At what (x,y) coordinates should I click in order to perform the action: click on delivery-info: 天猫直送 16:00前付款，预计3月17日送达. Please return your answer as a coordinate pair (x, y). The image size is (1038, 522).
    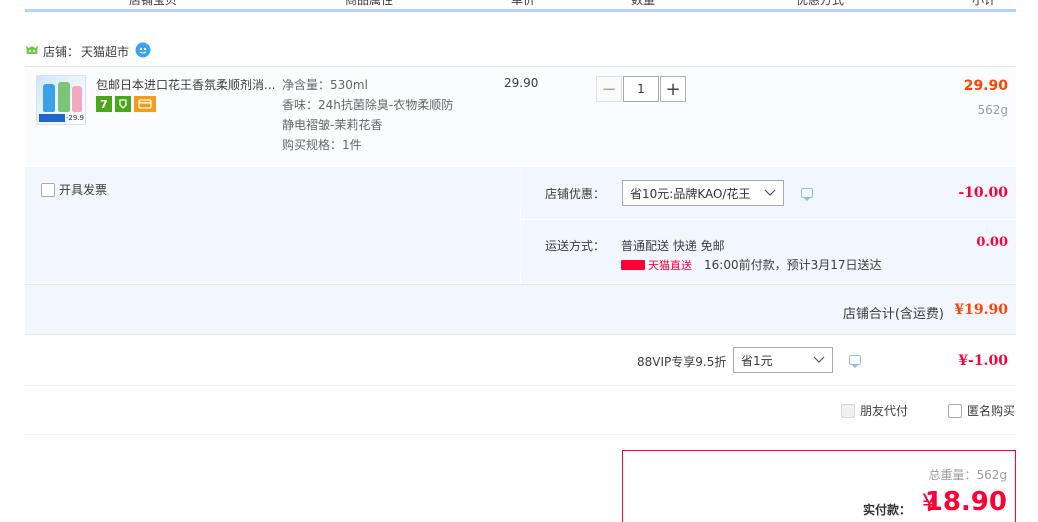
    Looking at the image, I should click on (751, 264).